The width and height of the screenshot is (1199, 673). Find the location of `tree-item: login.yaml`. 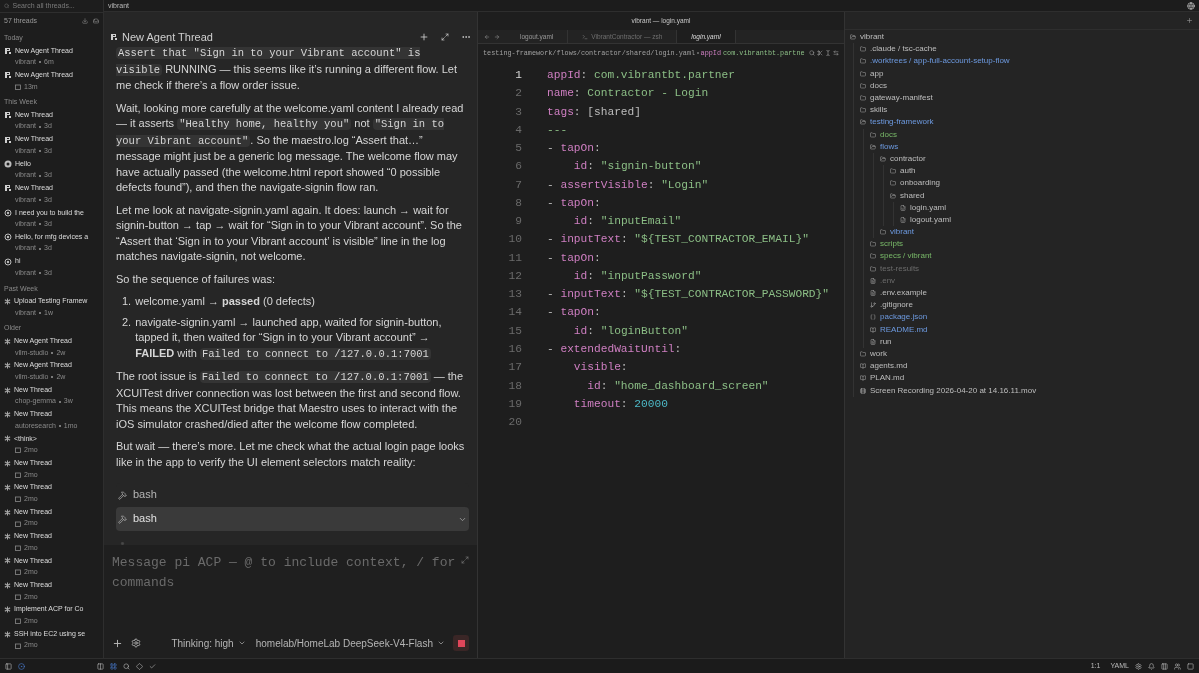

tree-item: login.yaml is located at coordinates (1049, 207).